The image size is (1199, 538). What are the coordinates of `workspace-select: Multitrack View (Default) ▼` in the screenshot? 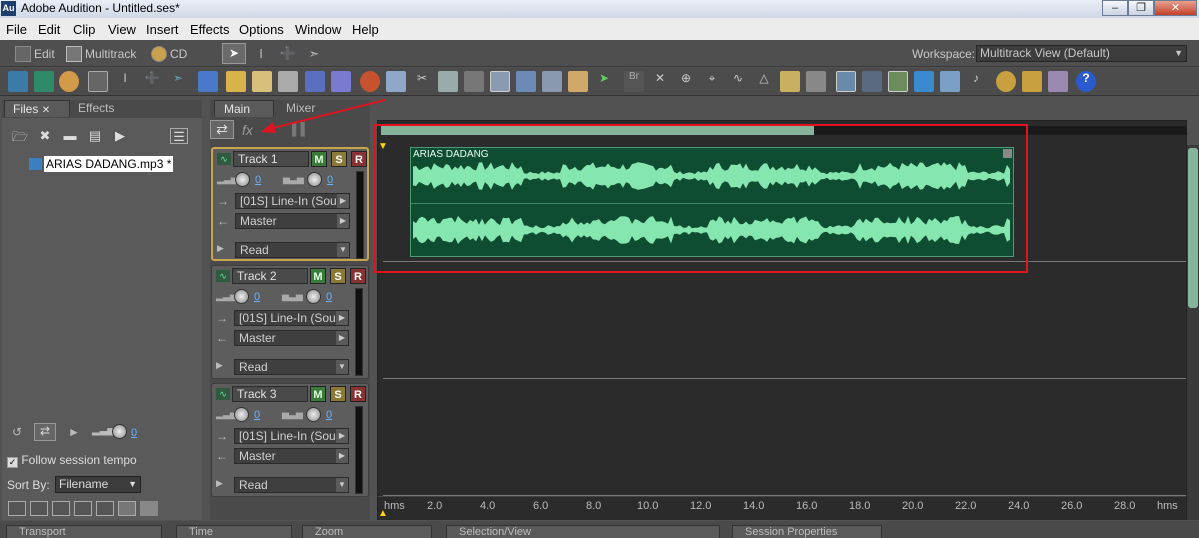 It's located at (1081, 53).